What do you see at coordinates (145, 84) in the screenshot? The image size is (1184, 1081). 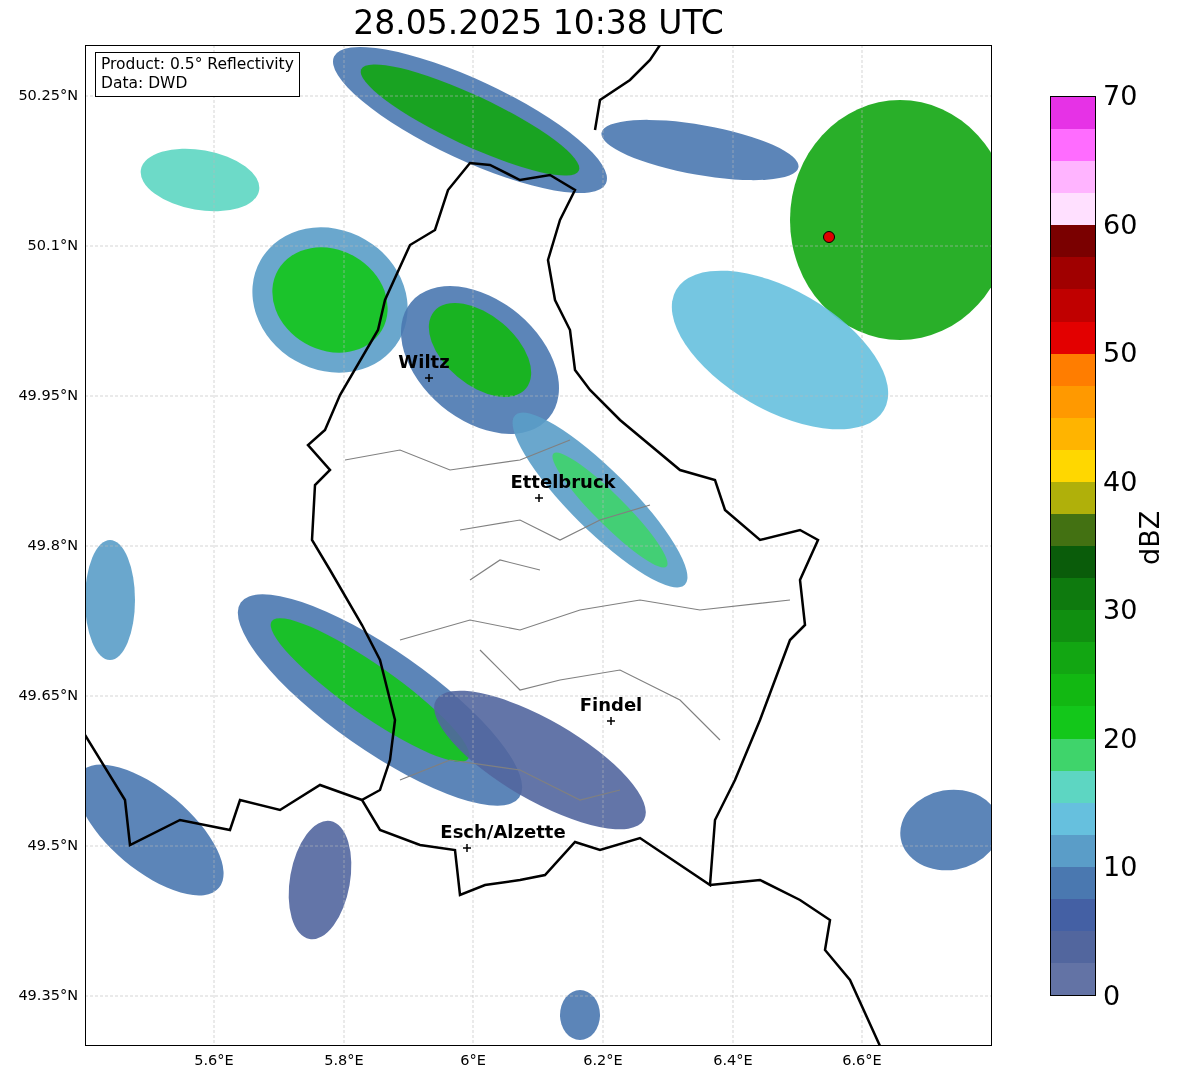 I see `info-text: Data: DWD` at bounding box center [145, 84].